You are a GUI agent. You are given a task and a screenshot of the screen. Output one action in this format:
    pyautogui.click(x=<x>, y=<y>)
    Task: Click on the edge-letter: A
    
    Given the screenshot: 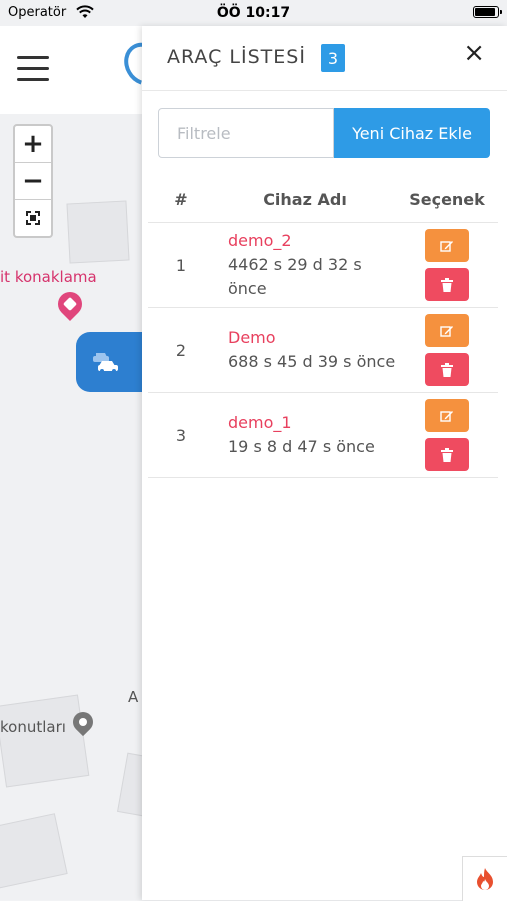 What is the action you would take?
    pyautogui.click(x=133, y=697)
    